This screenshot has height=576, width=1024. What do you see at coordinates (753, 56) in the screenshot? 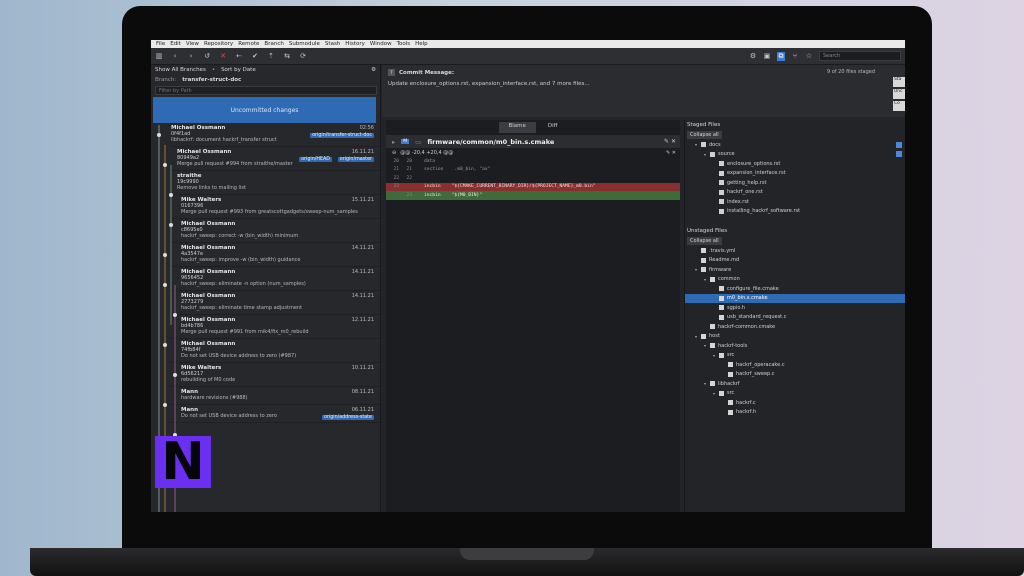
I see `gear-icon: ⚙` at bounding box center [753, 56].